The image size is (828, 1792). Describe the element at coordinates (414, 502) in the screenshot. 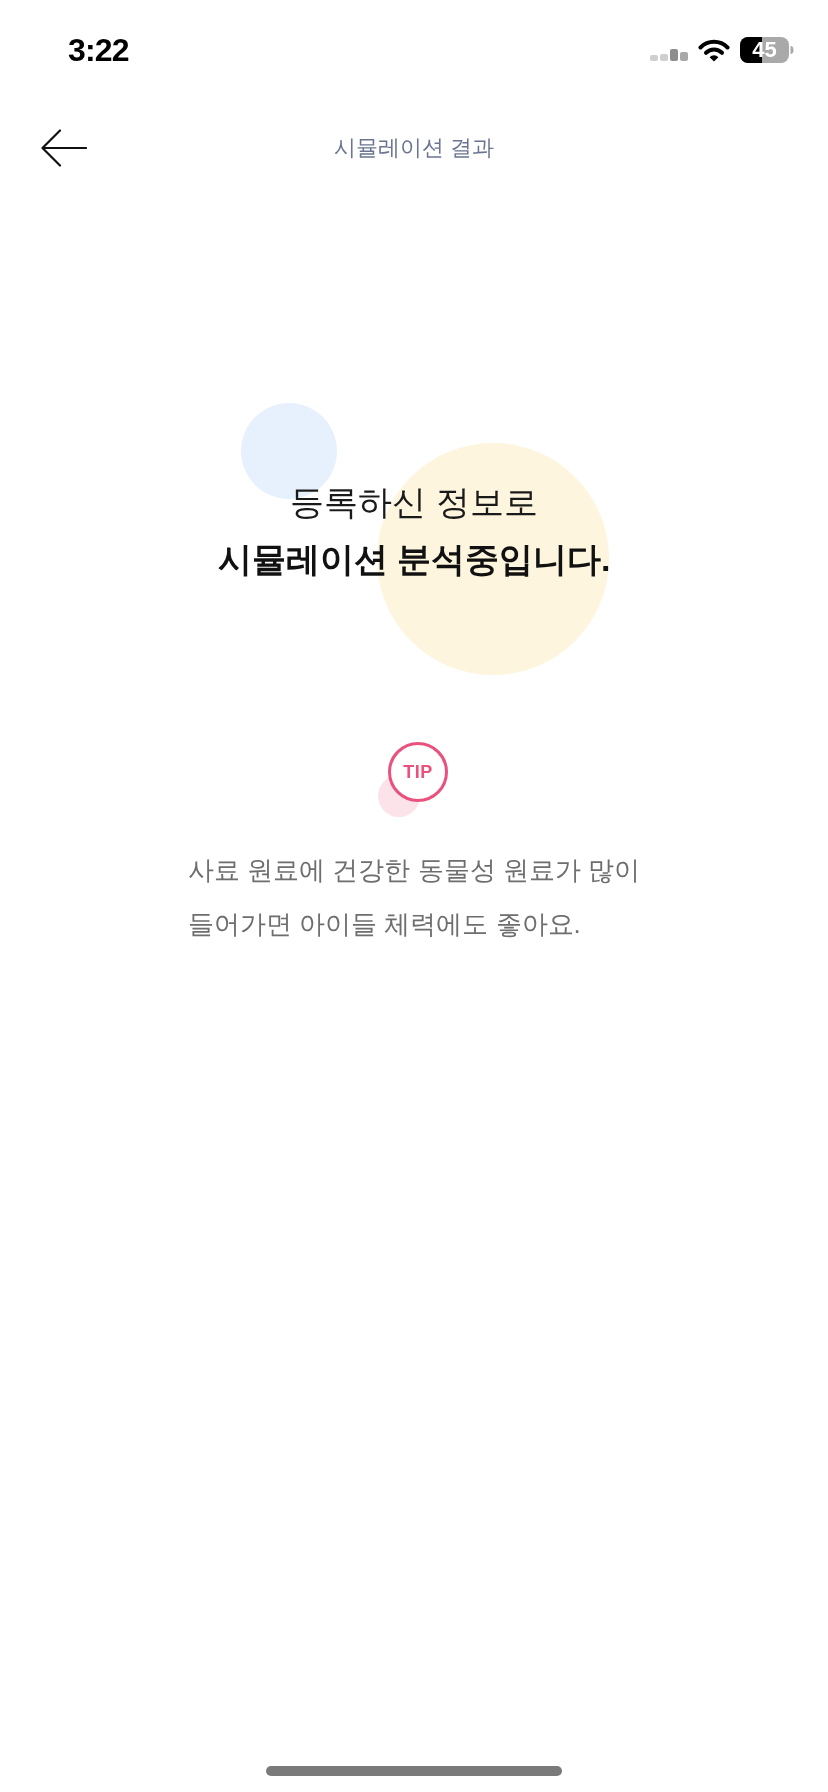

I see `message-text: 등록하신 정보로` at that location.